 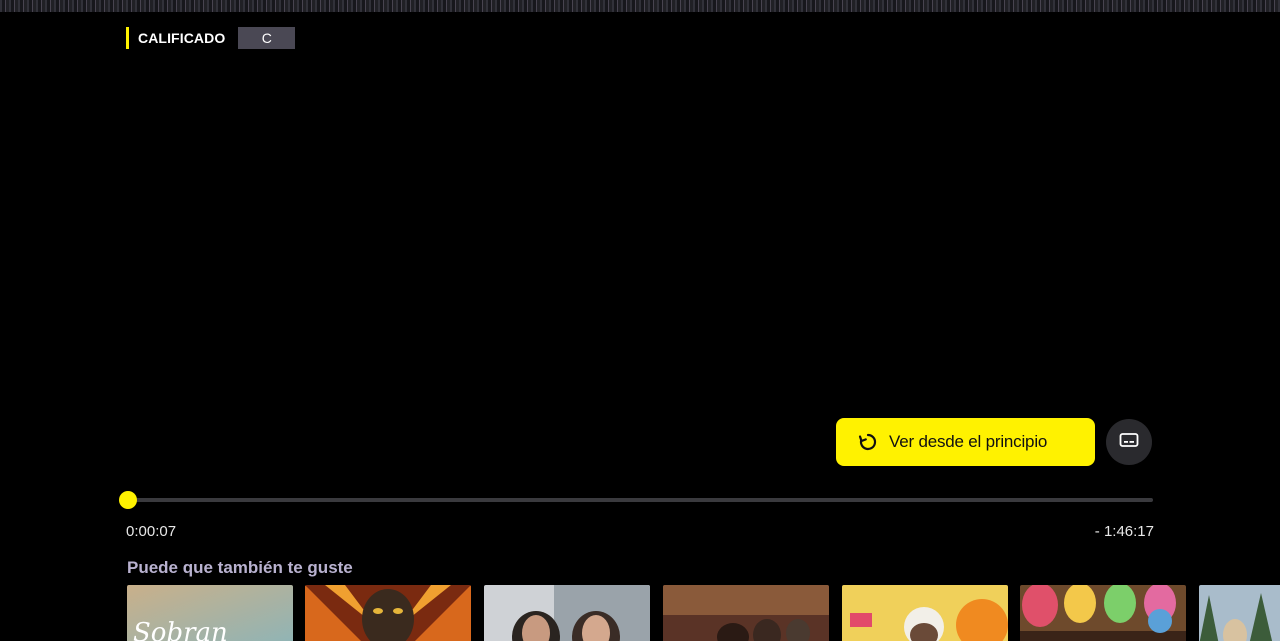 I want to click on content-rating: CALIFICADO C, so click(x=211, y=38).